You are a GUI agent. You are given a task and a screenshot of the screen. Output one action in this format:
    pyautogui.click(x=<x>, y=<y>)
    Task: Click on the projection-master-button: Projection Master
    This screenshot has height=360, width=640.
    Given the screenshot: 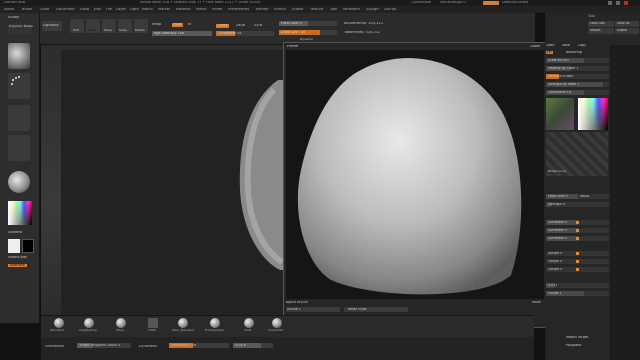 What is the action you would take?
    pyautogui.click(x=20, y=29)
    